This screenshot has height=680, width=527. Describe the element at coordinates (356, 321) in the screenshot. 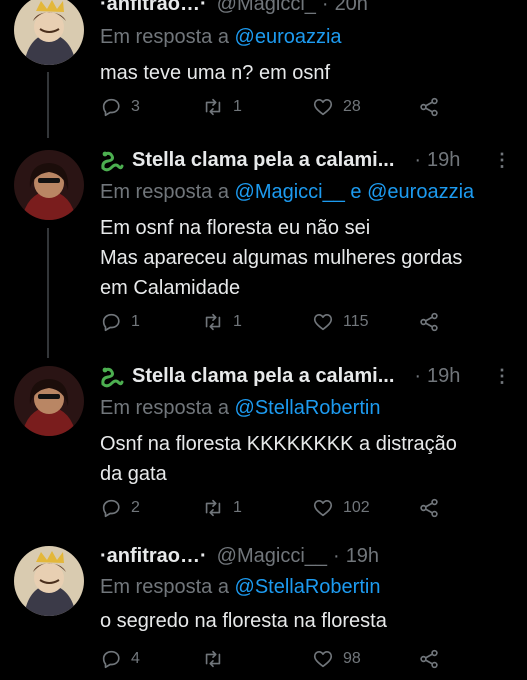

I see `like-count: 115` at that location.